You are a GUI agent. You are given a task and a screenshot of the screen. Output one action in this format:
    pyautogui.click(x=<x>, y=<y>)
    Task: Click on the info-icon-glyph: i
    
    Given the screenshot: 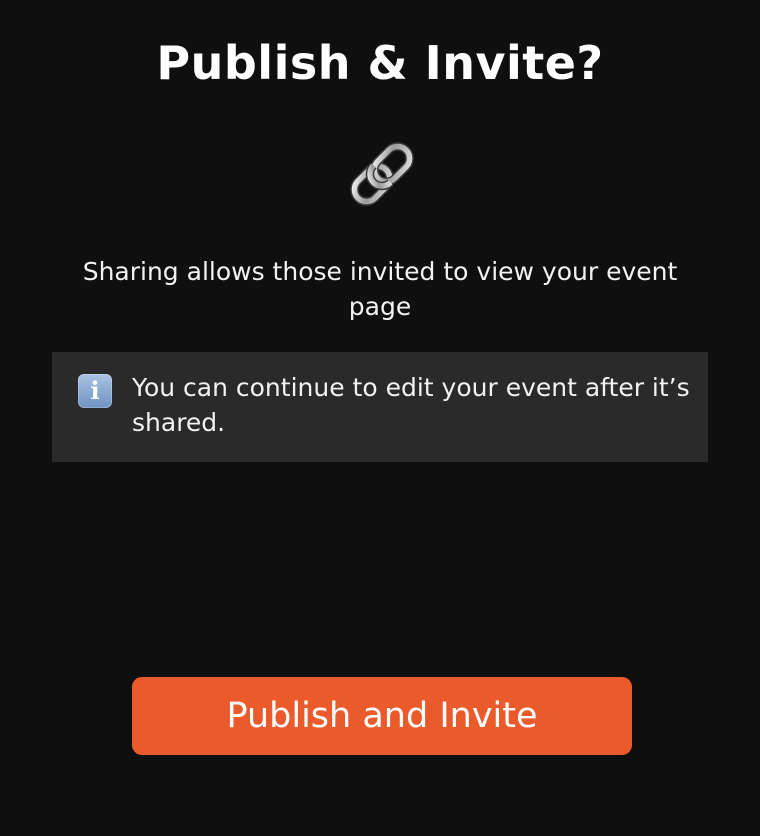 What is the action you would take?
    pyautogui.click(x=95, y=390)
    